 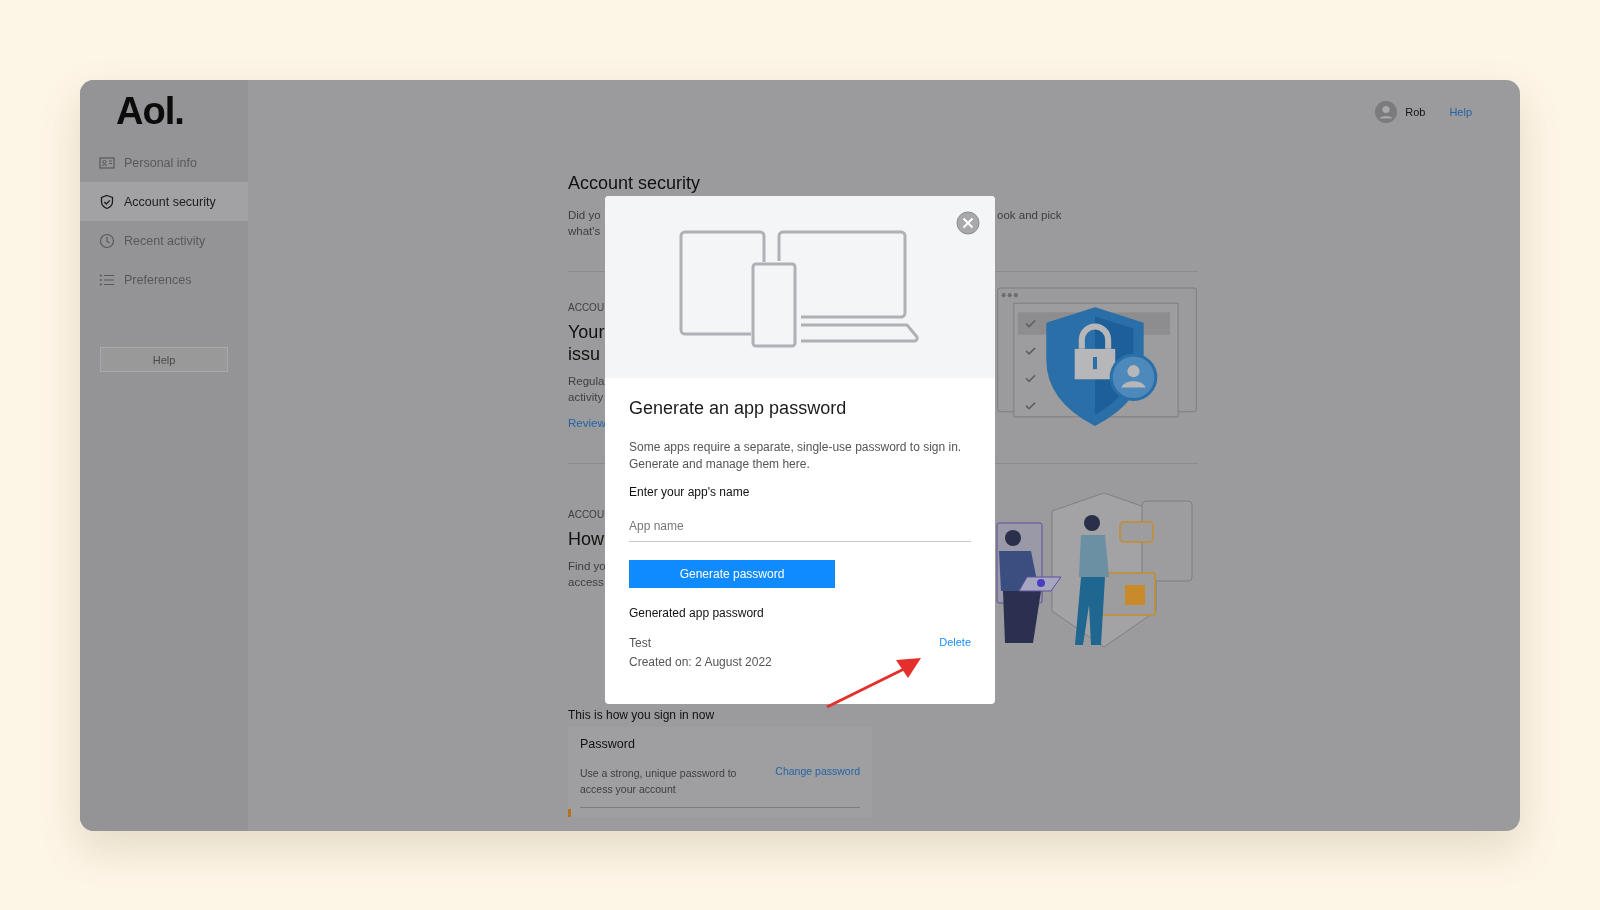 What do you see at coordinates (586, 332) in the screenshot?
I see `section-title: Your` at bounding box center [586, 332].